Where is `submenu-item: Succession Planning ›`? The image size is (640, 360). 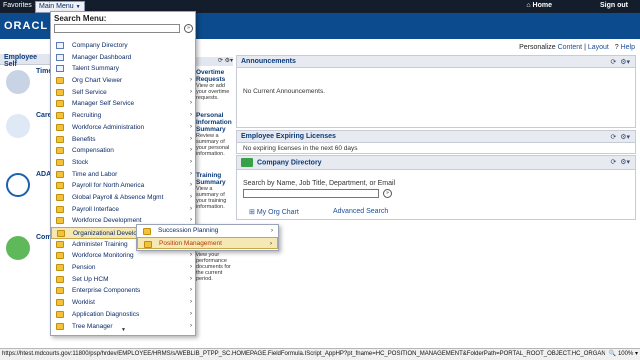
submenu-item: Succession Planning › is located at coordinates (207, 231).